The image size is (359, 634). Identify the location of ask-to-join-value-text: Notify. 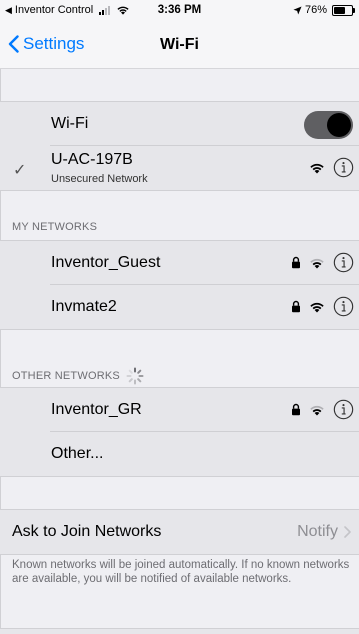
(317, 531).